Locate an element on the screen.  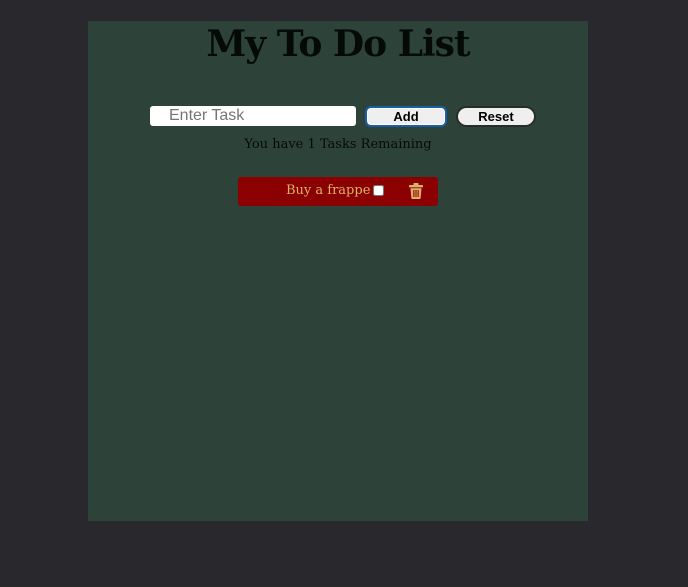
task-item: Buy a frappe is located at coordinates (338, 191).